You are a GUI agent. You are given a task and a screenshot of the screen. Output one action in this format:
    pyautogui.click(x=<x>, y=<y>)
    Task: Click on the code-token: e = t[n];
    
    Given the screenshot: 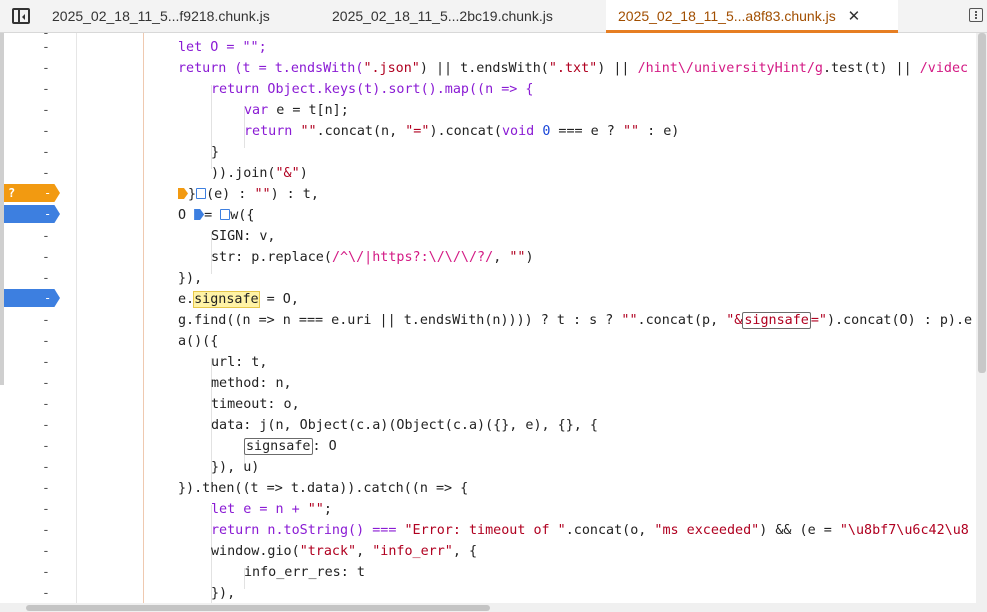 What is the action you would take?
    pyautogui.click(x=308, y=110)
    